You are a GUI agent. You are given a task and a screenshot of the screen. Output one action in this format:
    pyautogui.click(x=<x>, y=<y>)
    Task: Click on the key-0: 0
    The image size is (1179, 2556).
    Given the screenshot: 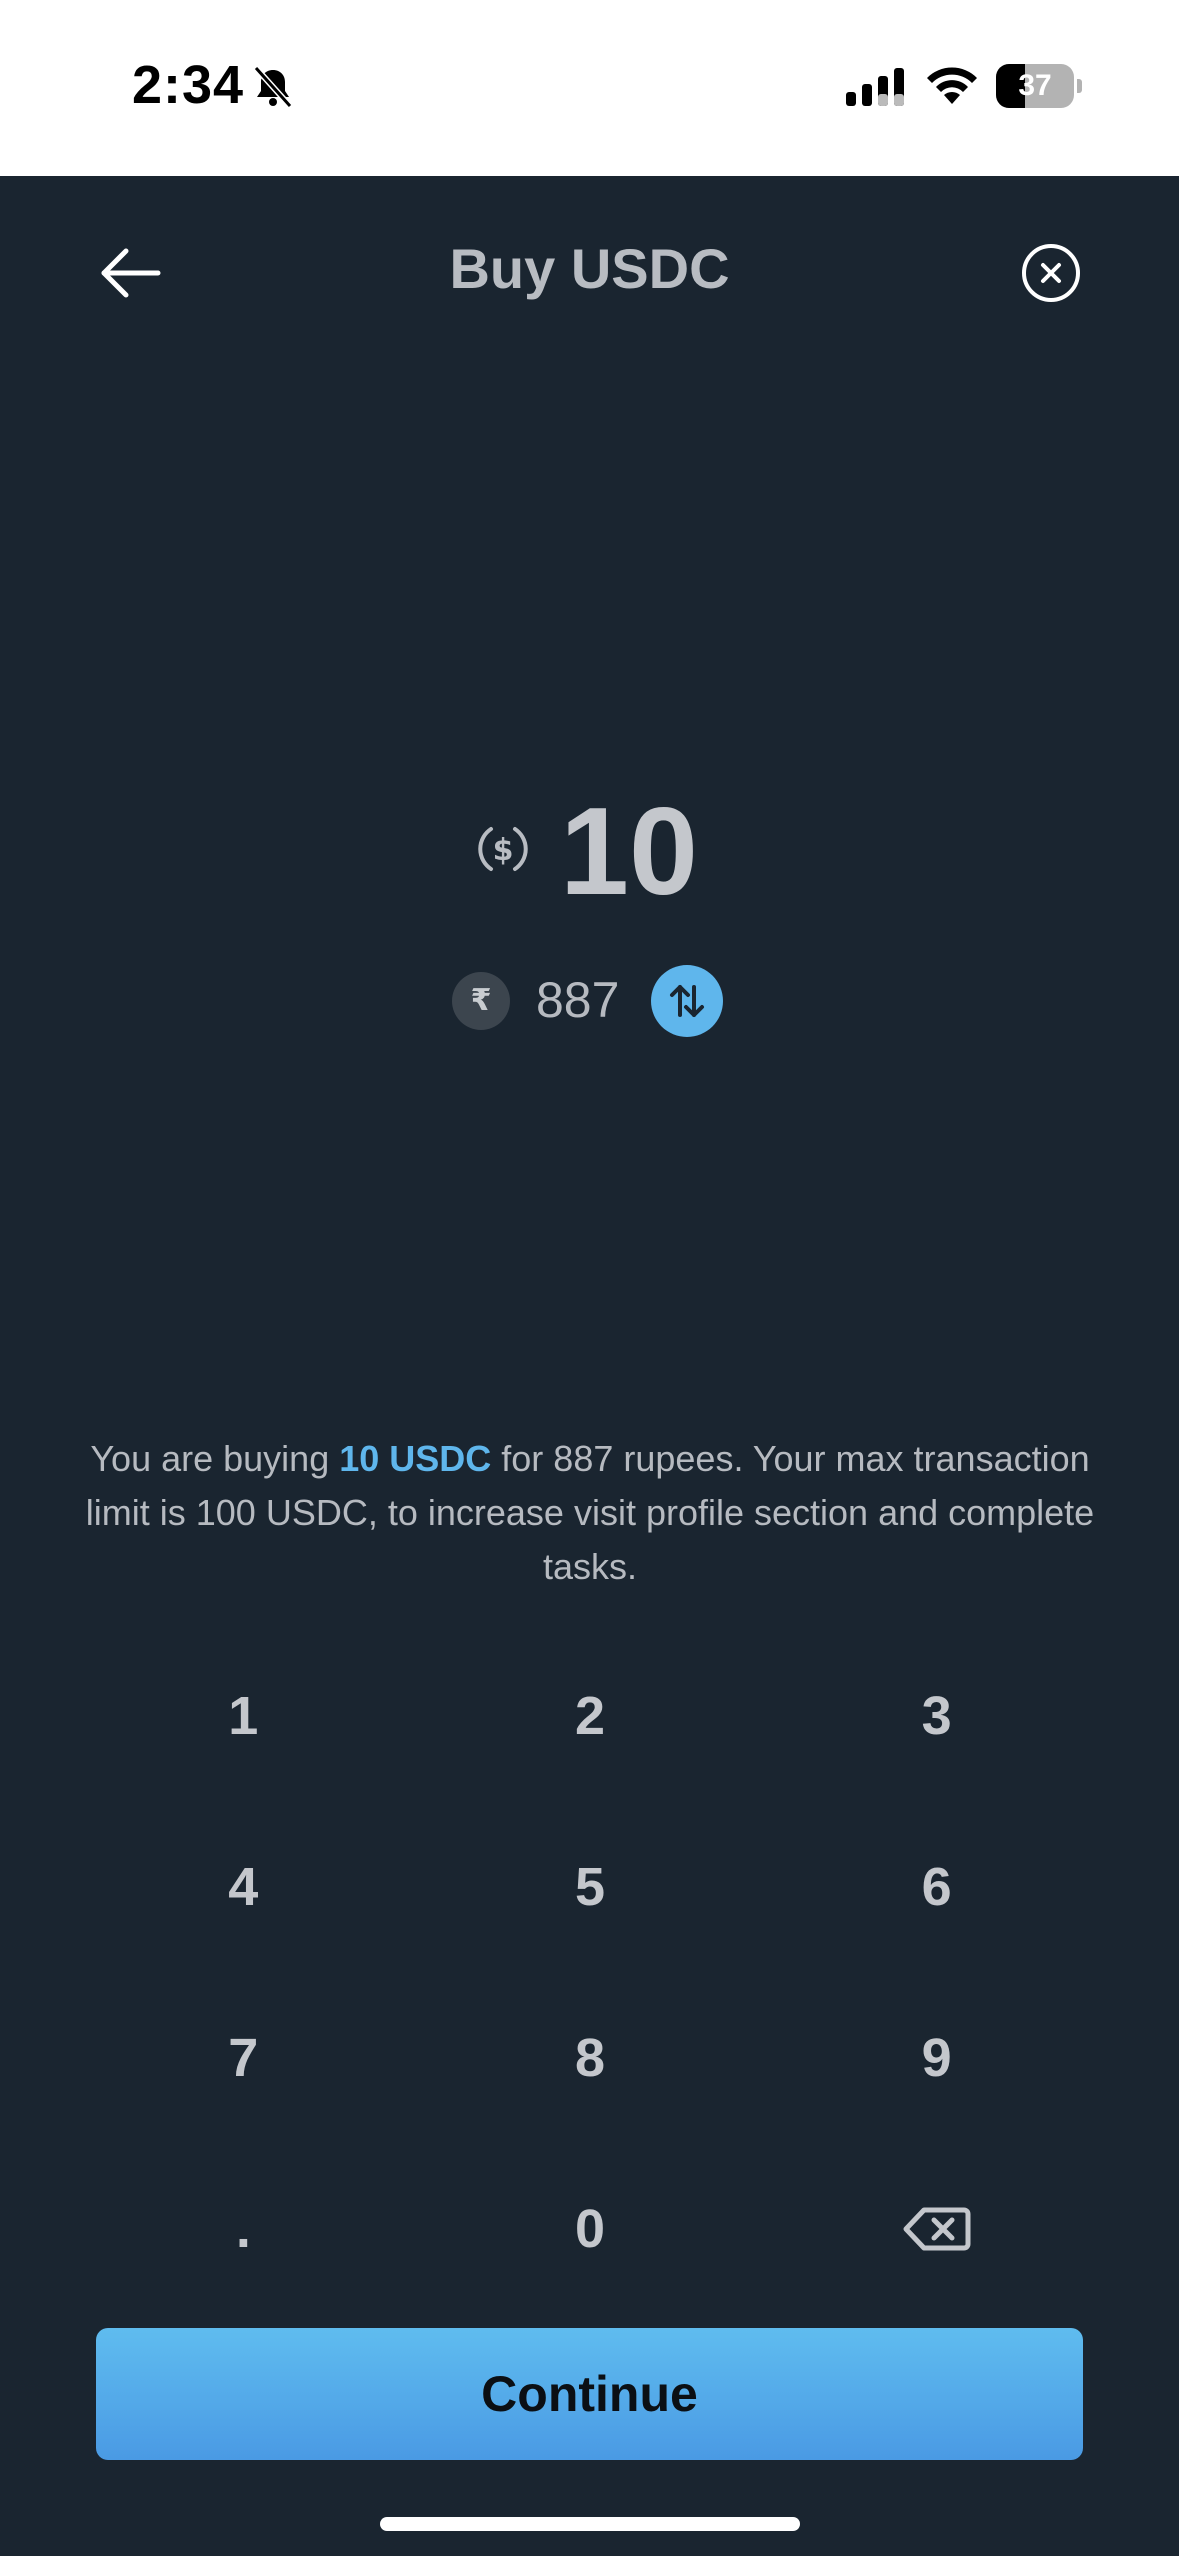 What is the action you would take?
    pyautogui.click(x=590, y=2228)
    